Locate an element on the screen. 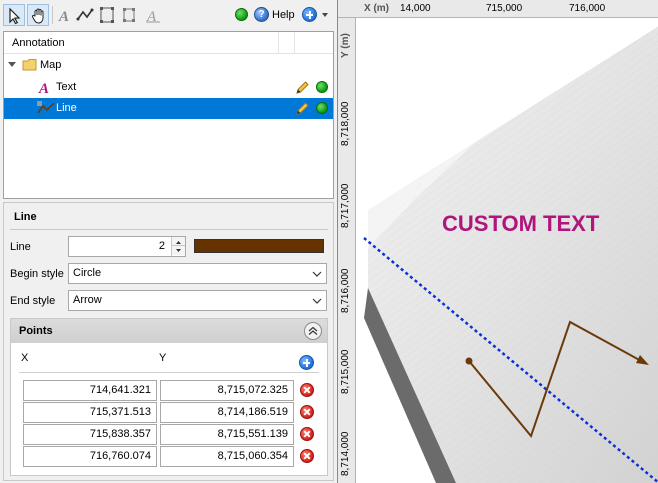 This screenshot has width=658, height=483. toolbar: A A ? Help is located at coordinates (168, 15).